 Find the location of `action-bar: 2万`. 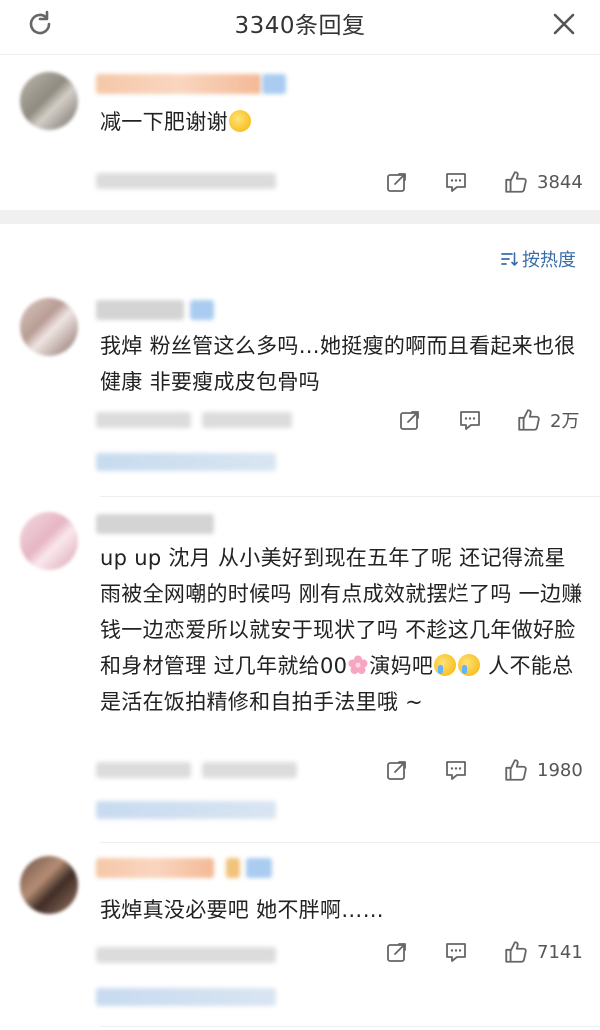

action-bar: 2万 is located at coordinates (300, 420).